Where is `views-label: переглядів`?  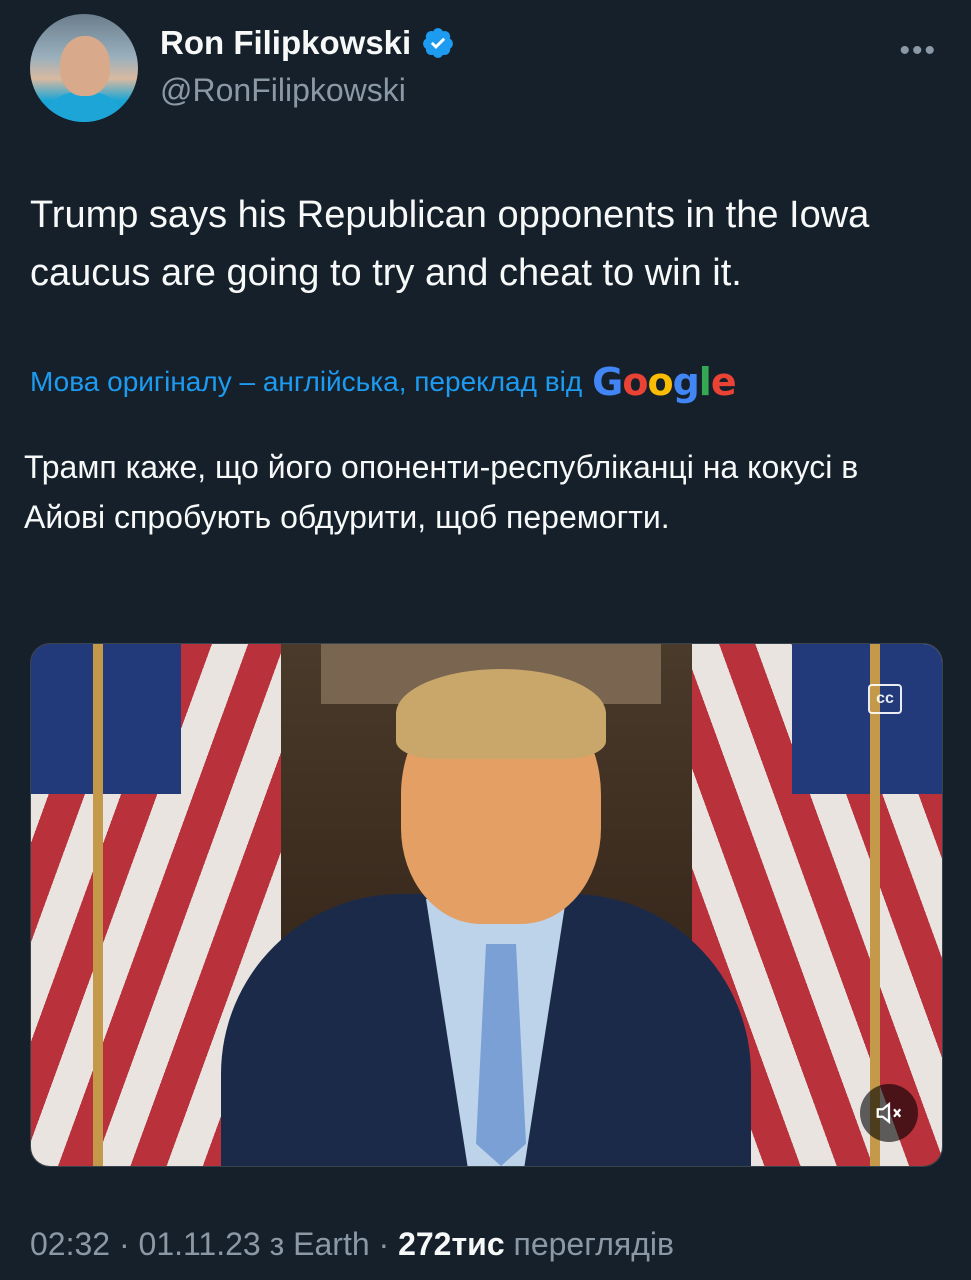 views-label: переглядів is located at coordinates (593, 1244).